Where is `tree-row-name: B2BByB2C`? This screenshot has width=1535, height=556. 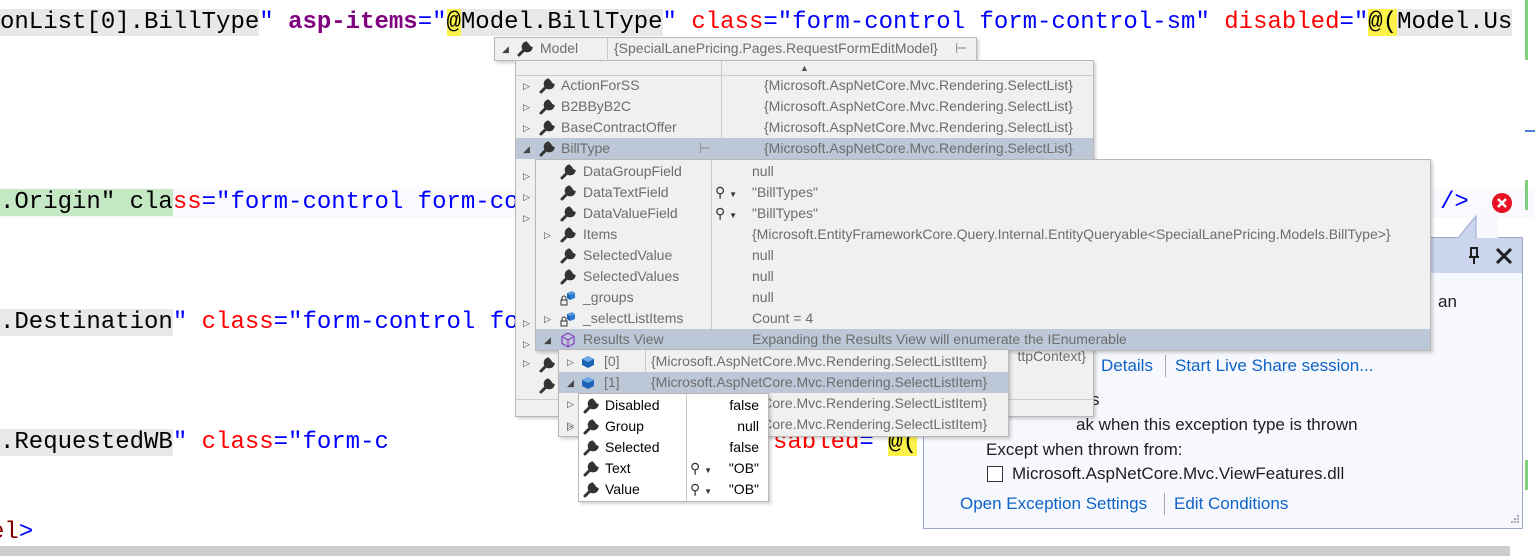 tree-row-name: B2BByB2C is located at coordinates (596, 106).